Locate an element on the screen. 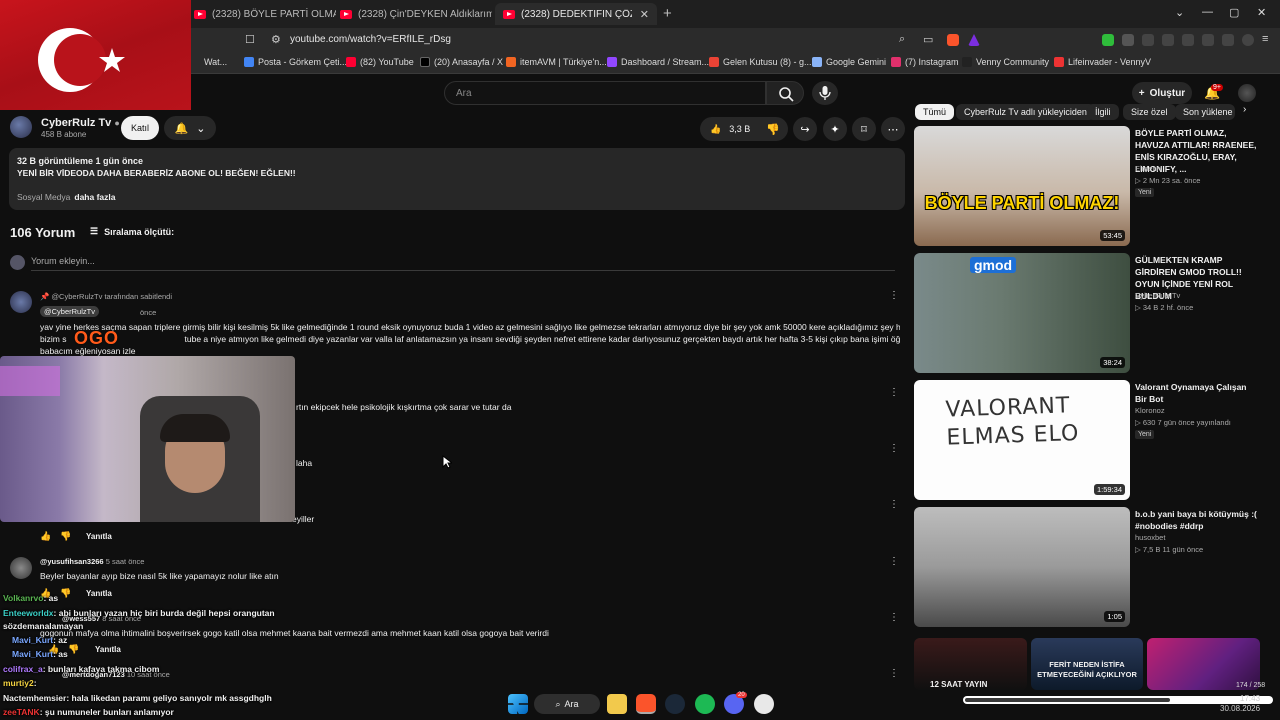 The image size is (1280, 720). bookmark-item: Lifeinvader - VennyV is located at coordinates (1102, 62).